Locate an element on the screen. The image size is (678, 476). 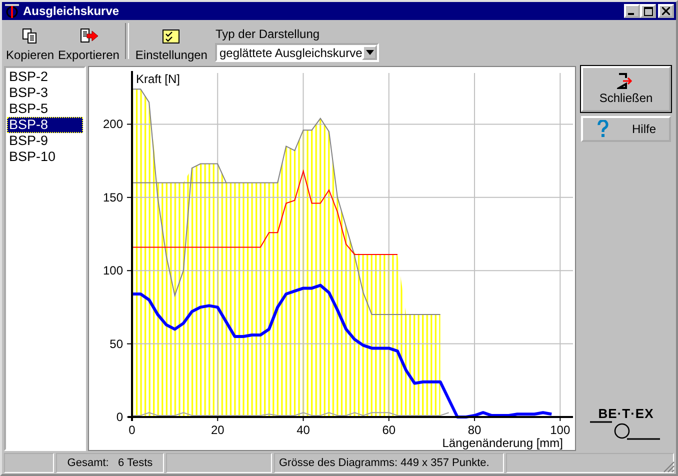
y-tick-label: 0 is located at coordinates (119, 417).